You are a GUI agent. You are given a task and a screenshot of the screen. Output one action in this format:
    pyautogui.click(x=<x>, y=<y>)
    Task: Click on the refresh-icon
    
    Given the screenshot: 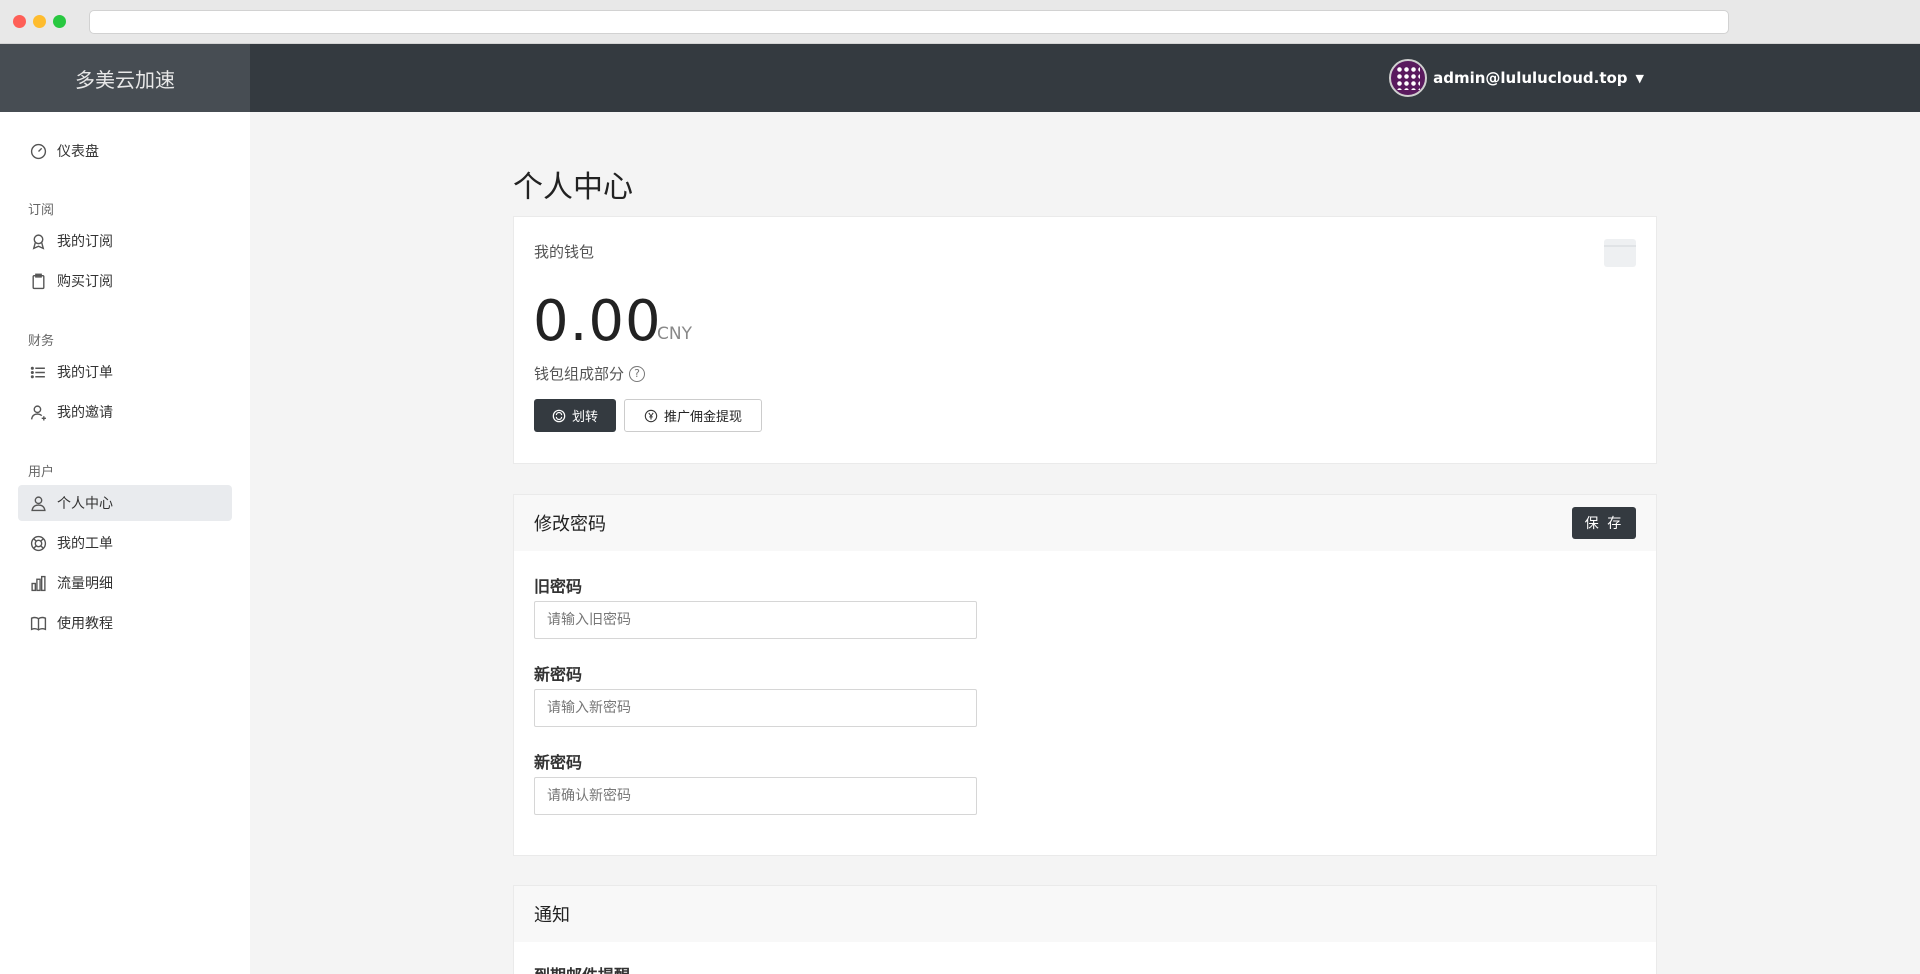 What is the action you would take?
    pyautogui.click(x=559, y=415)
    